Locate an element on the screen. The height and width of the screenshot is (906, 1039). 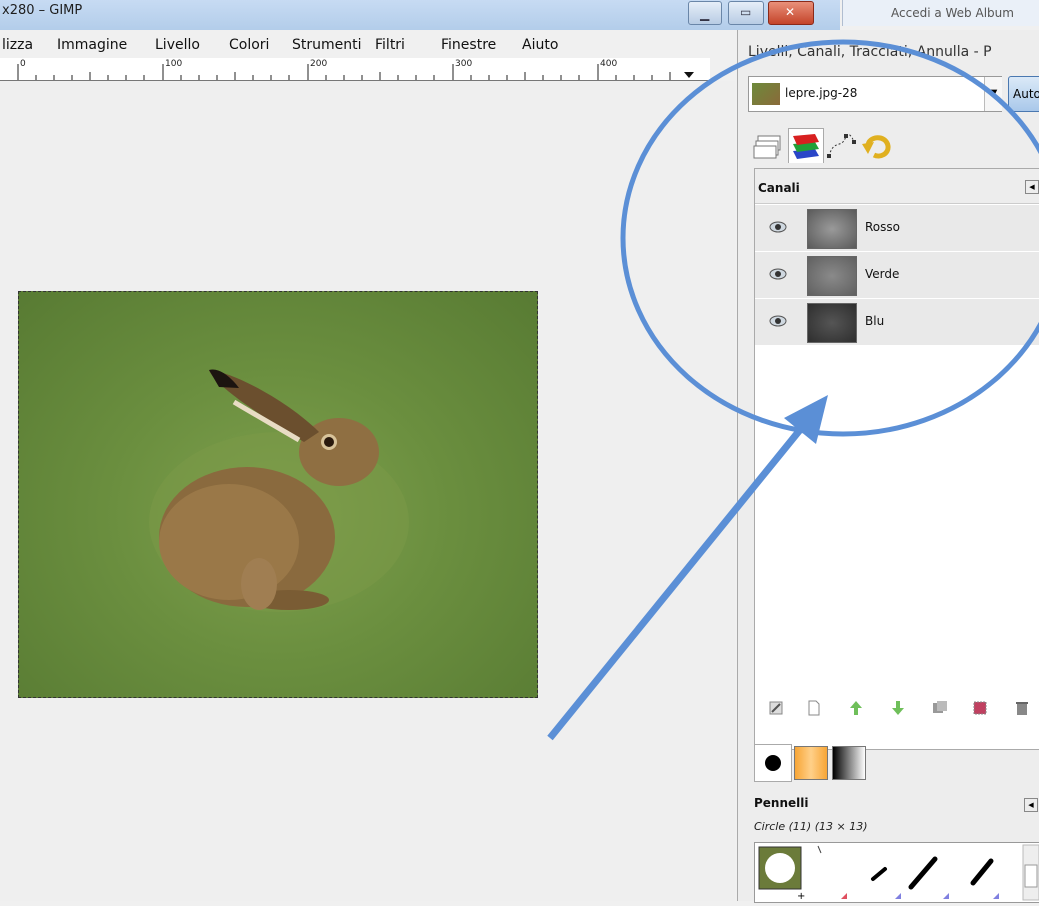
annotation-arrow-line is located at coordinates (679, 579).